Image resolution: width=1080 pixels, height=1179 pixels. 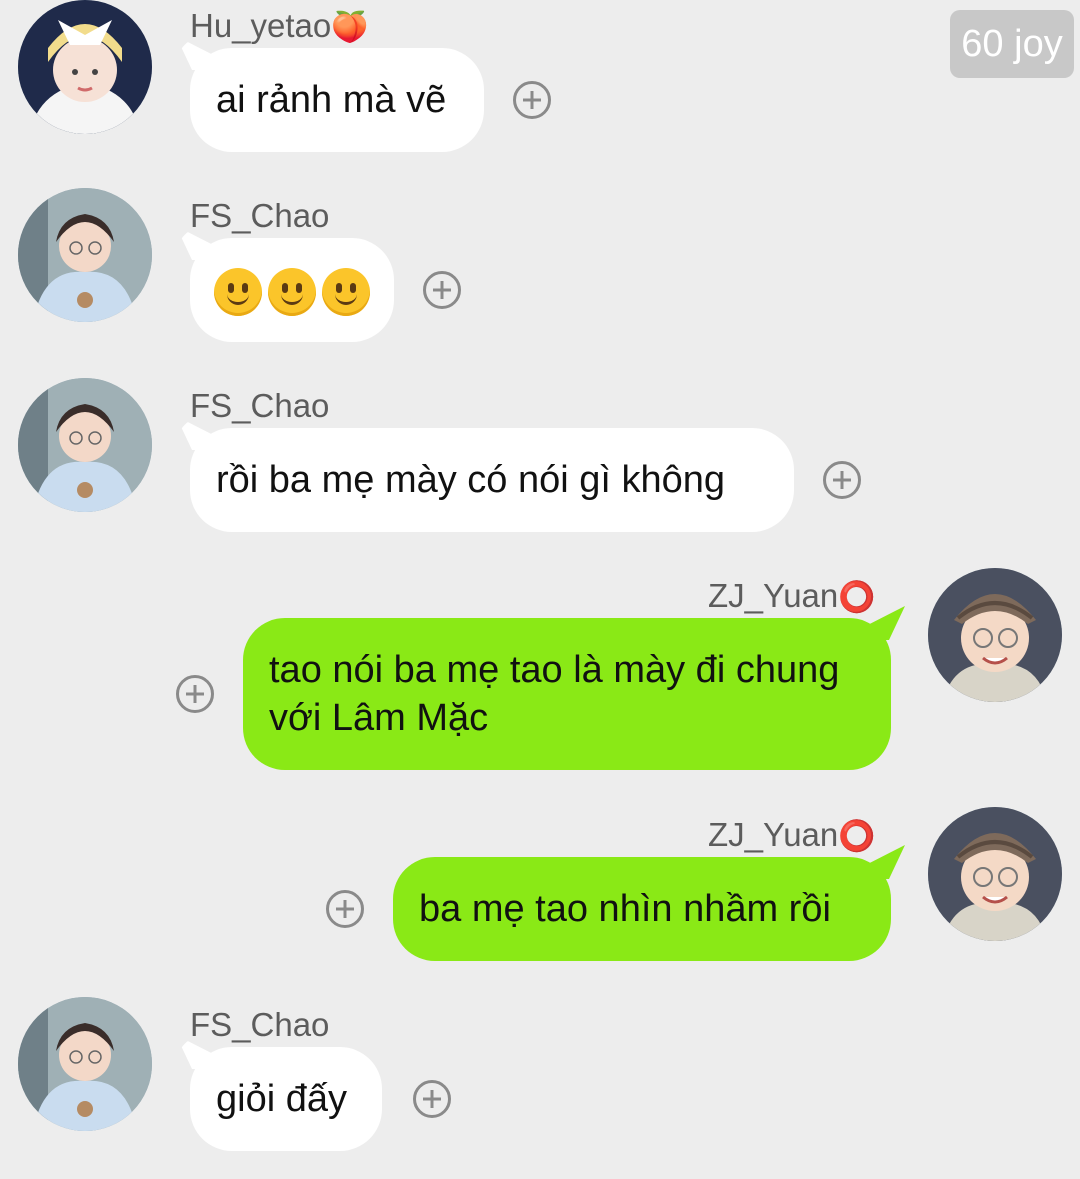 What do you see at coordinates (279, 25) in the screenshot?
I see `sender-name: Hu_yetao🍑` at bounding box center [279, 25].